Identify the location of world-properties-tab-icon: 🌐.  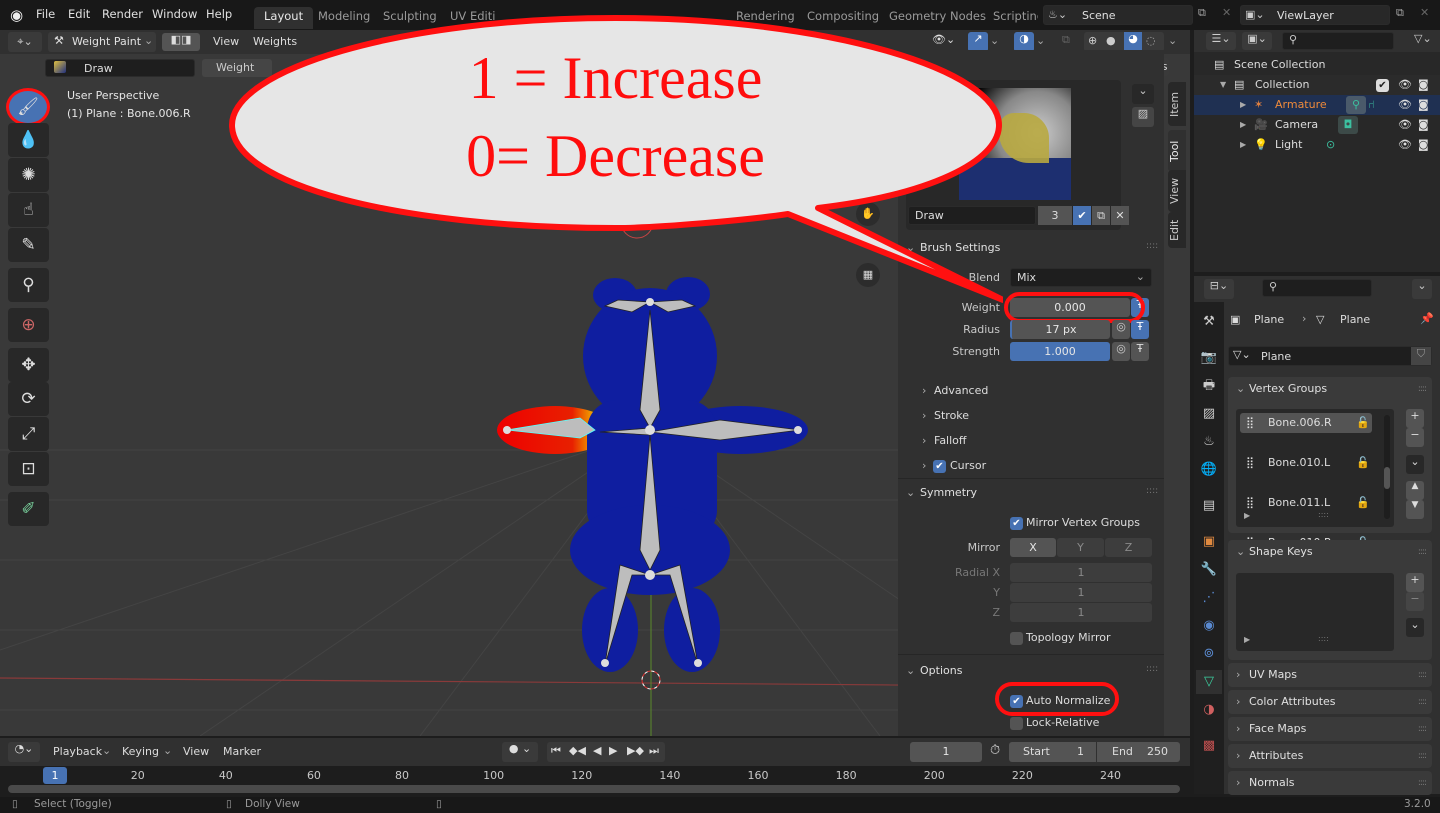
(1209, 470).